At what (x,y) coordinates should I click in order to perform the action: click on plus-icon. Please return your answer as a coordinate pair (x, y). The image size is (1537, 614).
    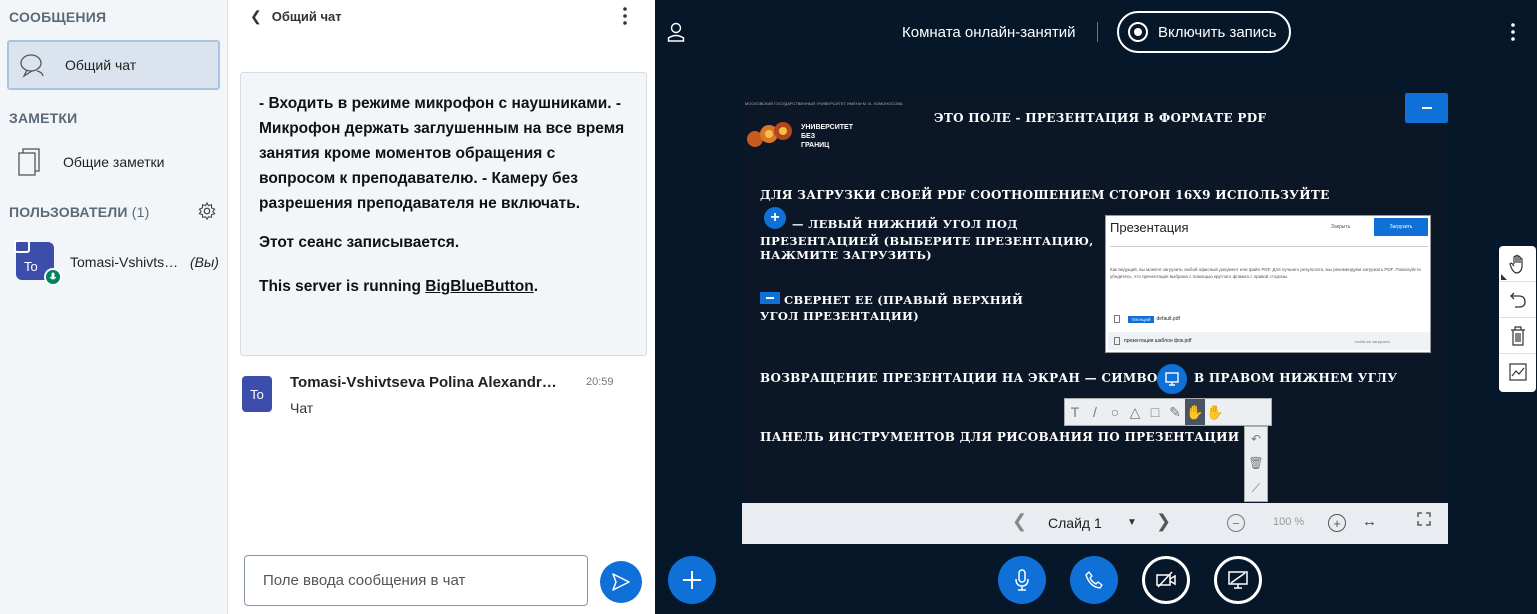
    Looking at the image, I should click on (692, 580).